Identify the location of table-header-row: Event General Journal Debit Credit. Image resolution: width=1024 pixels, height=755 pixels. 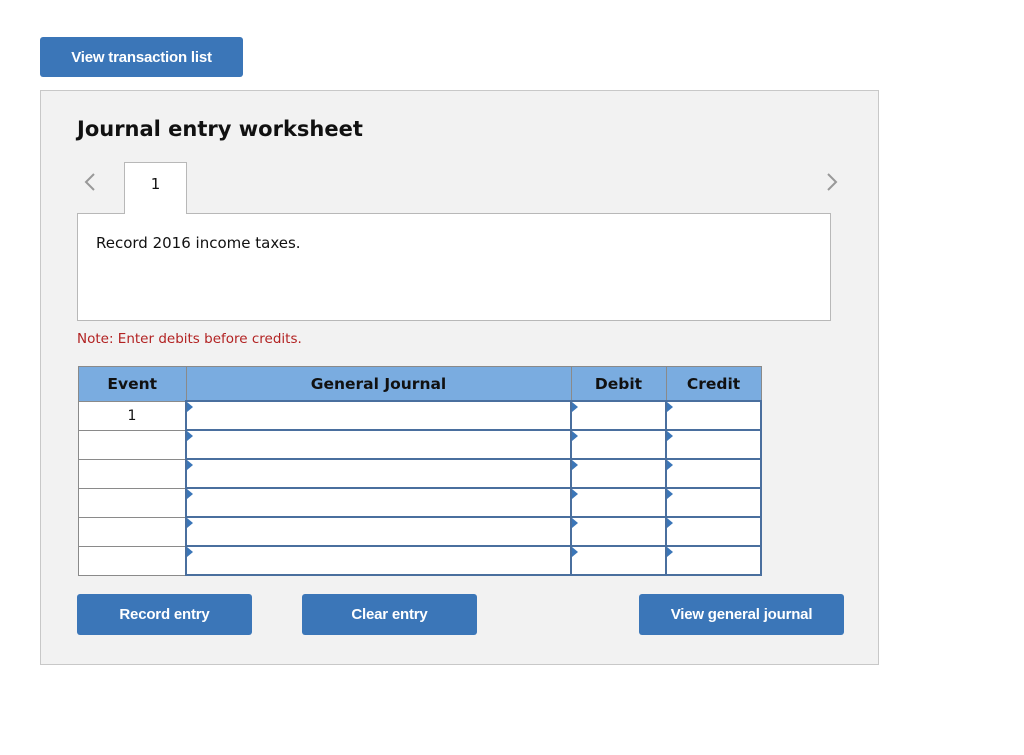
(420, 384).